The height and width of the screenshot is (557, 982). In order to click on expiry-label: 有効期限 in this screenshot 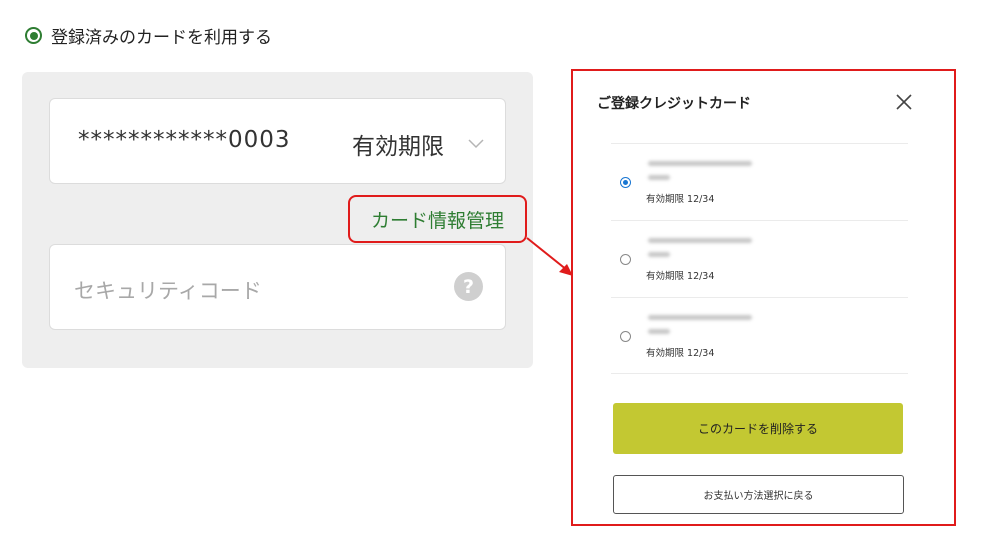, I will do `click(398, 147)`.